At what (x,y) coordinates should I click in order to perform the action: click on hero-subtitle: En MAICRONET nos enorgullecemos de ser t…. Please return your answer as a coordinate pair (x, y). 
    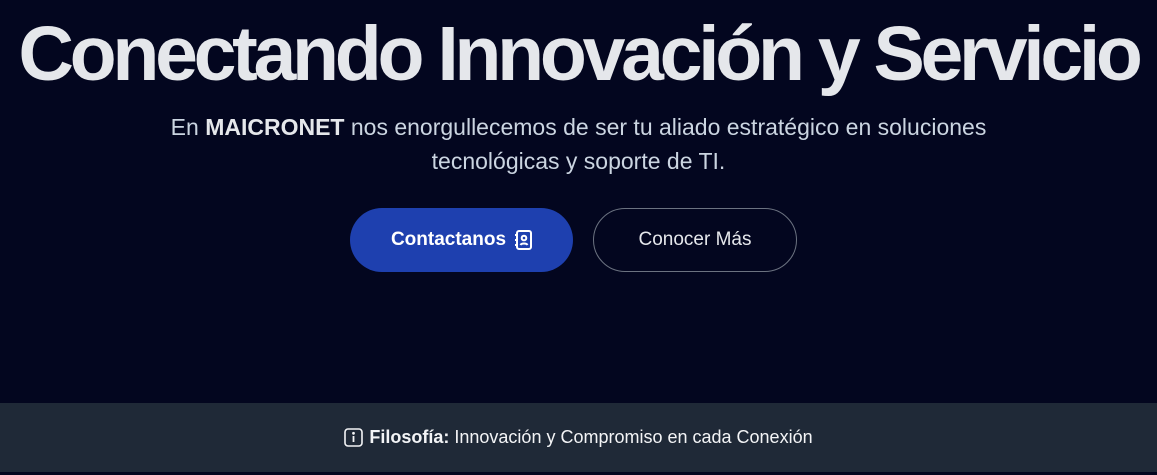
    Looking at the image, I should click on (578, 144).